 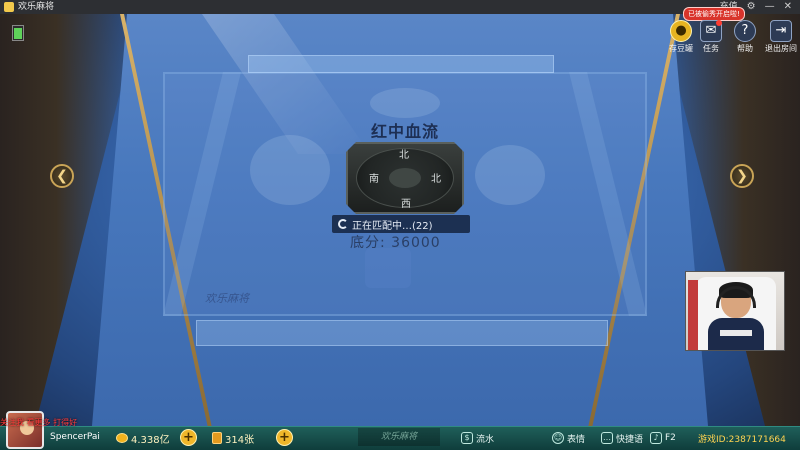 I want to click on room-card-icon, so click(x=217, y=438).